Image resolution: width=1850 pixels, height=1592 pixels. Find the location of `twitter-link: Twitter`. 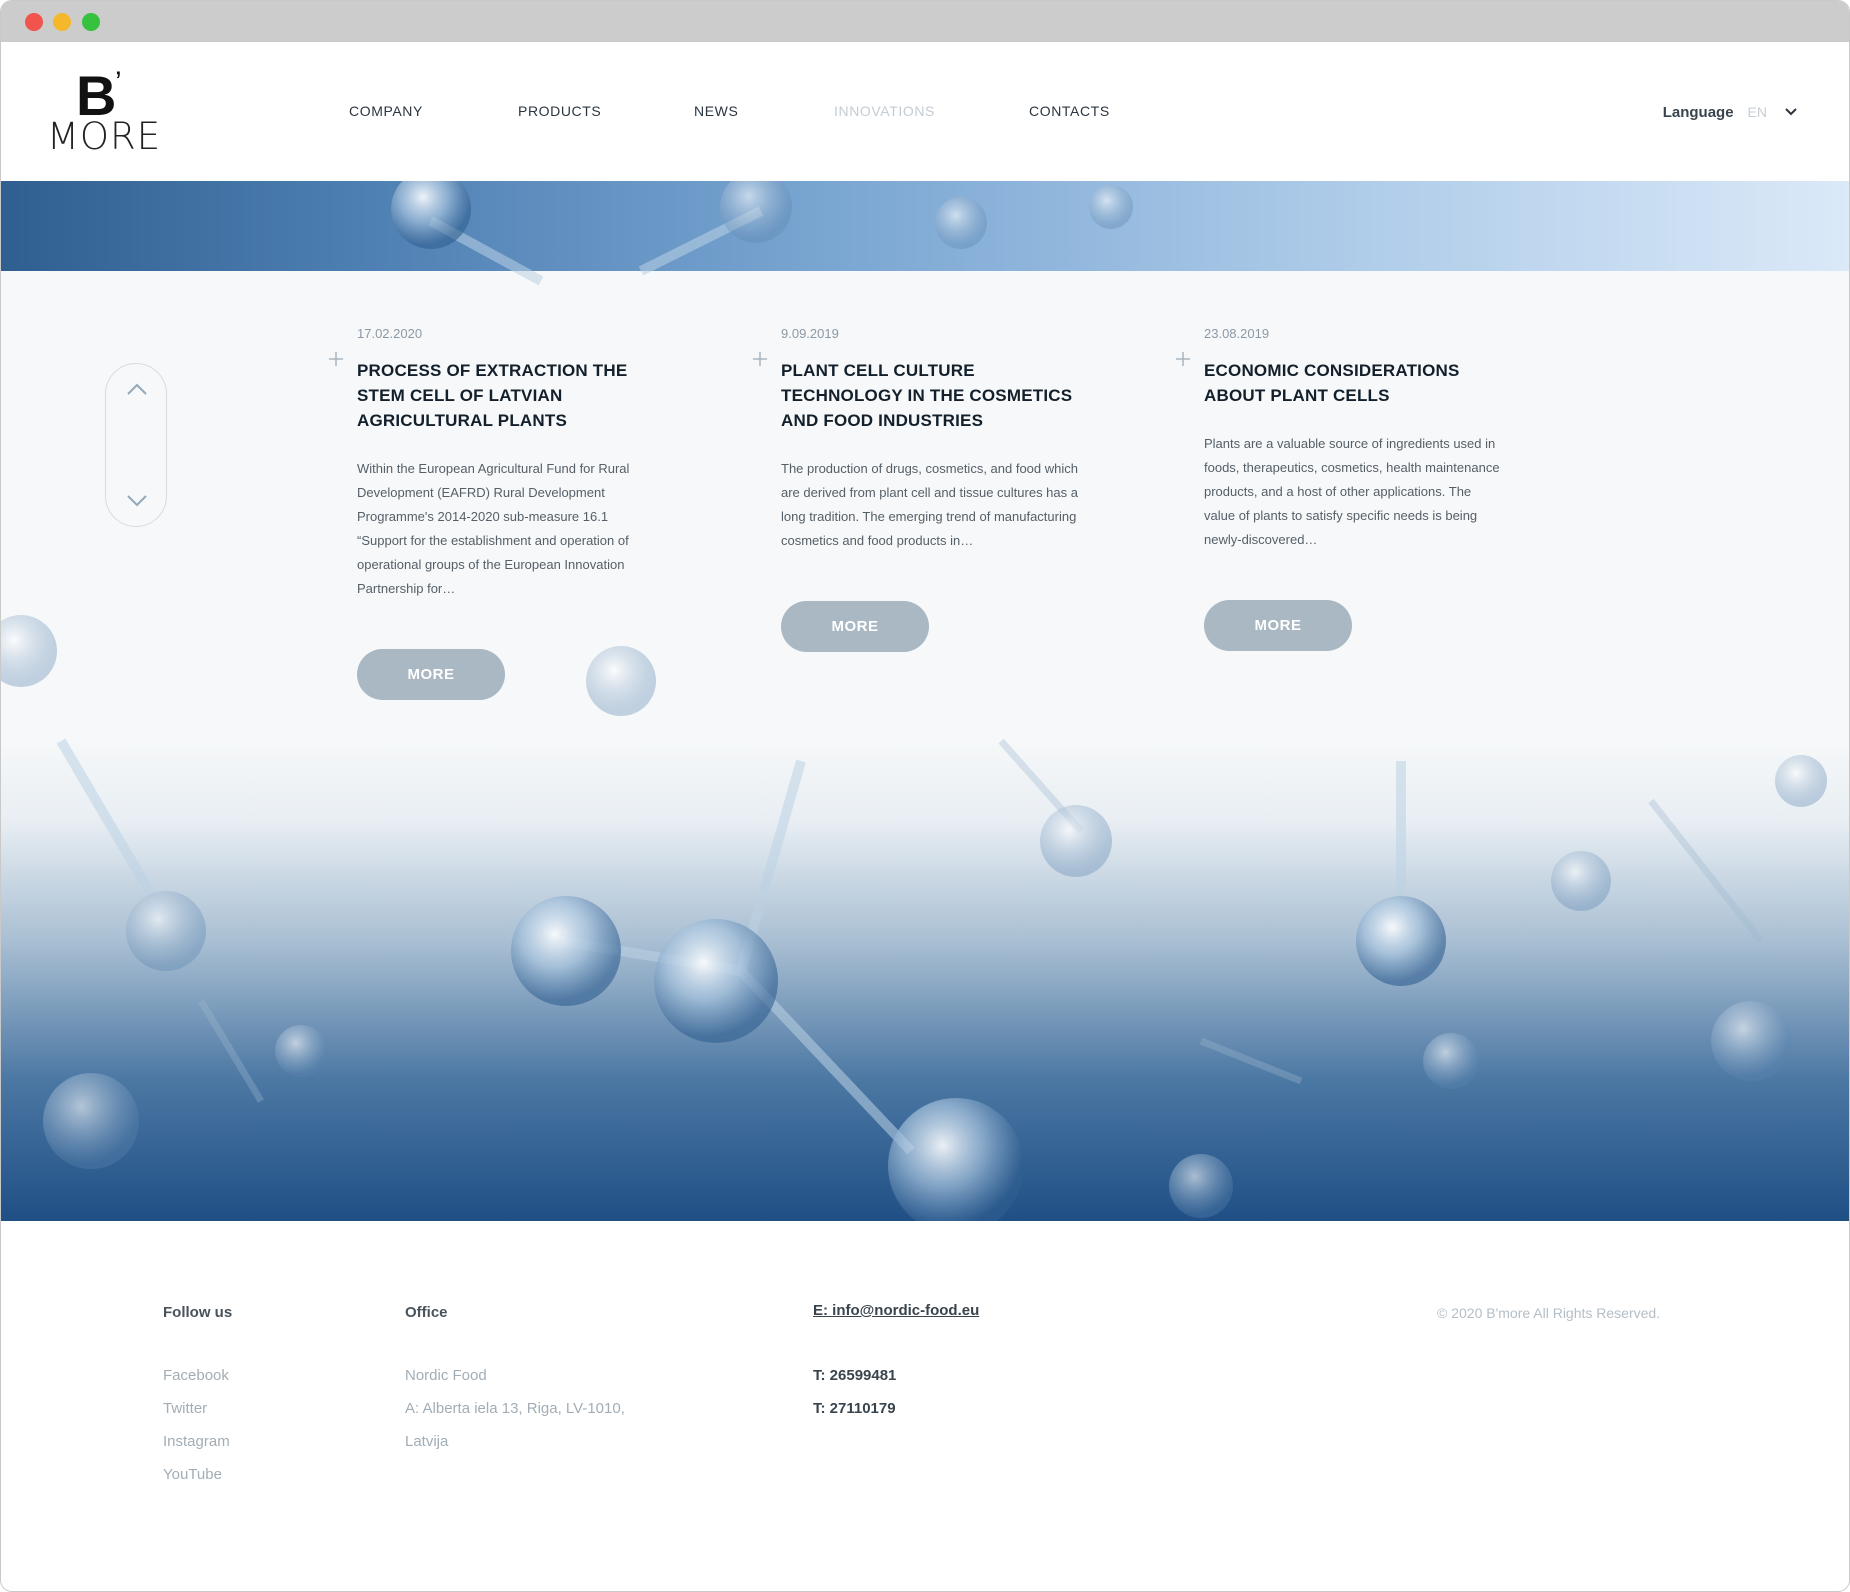

twitter-link: Twitter is located at coordinates (197, 1408).